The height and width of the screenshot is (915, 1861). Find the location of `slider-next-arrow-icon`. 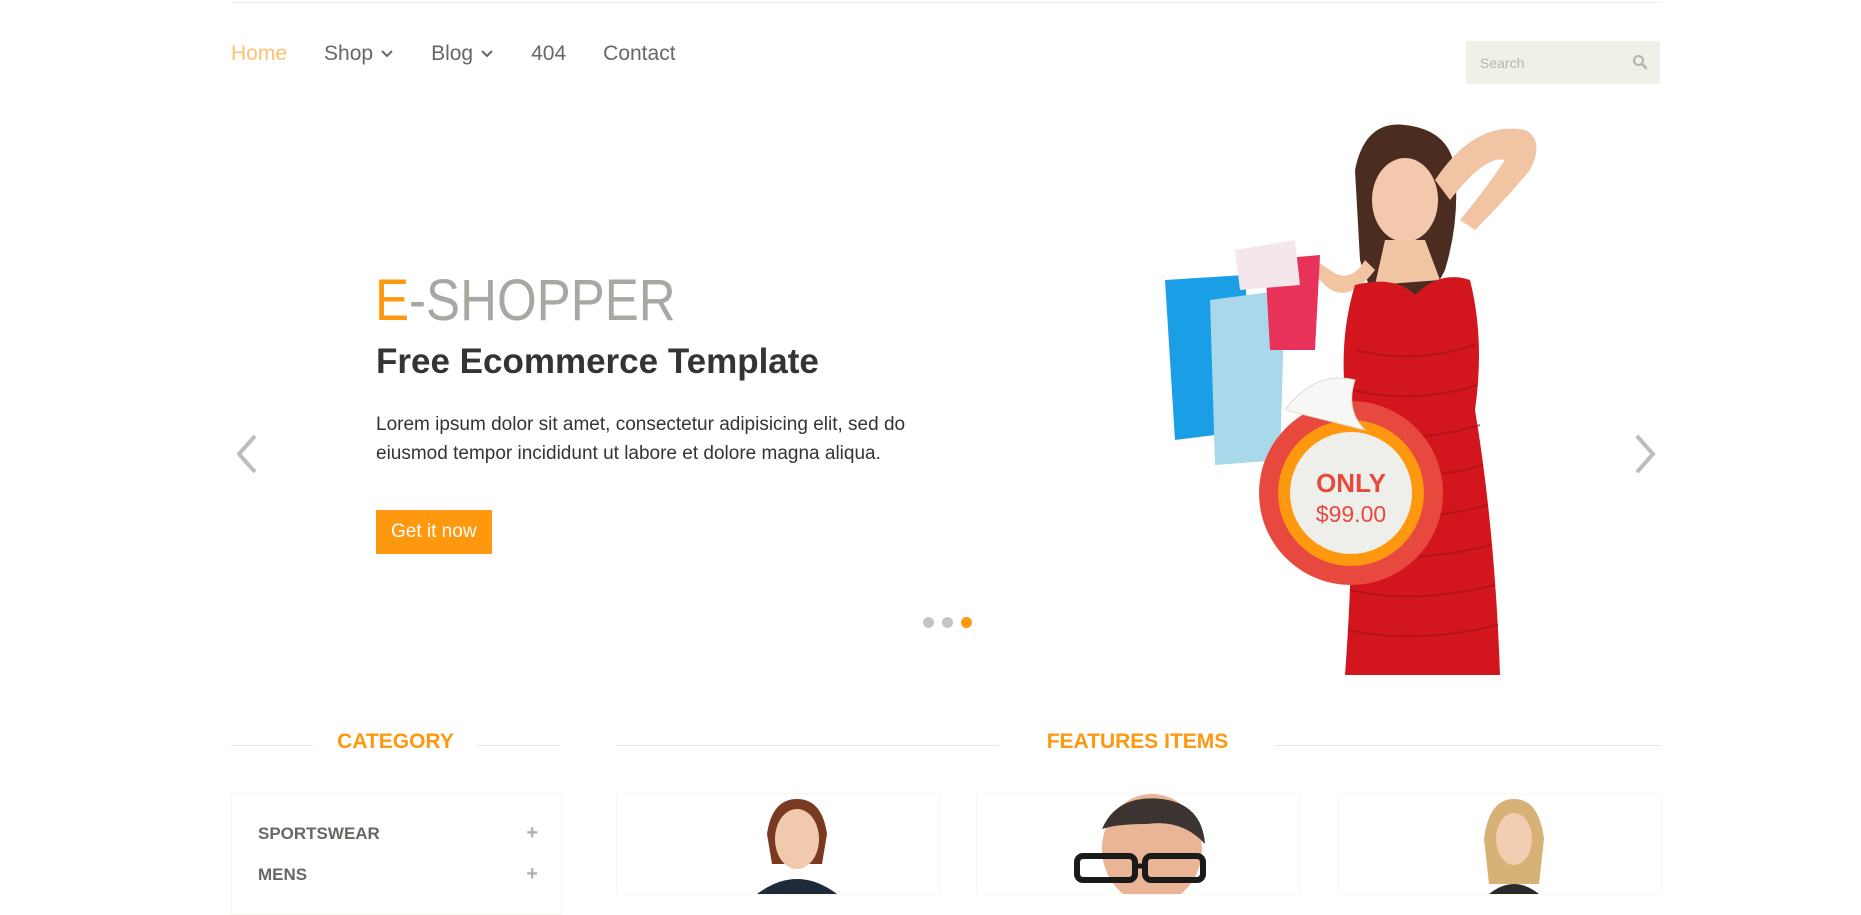

slider-next-arrow-icon is located at coordinates (1646, 454).